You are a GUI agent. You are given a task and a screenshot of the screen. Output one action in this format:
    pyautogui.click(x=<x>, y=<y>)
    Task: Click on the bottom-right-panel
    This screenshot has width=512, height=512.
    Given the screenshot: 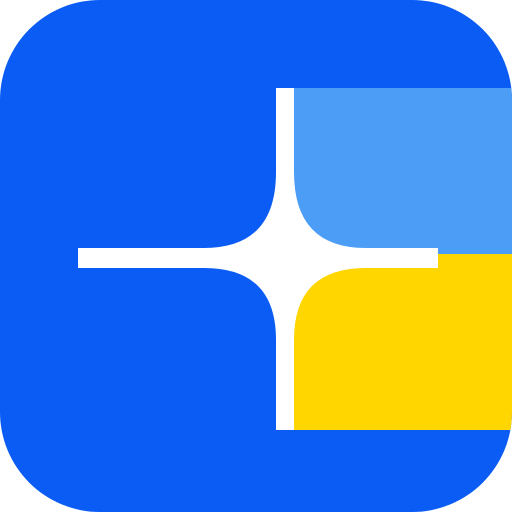 What is the action you would take?
    pyautogui.click(x=403, y=342)
    